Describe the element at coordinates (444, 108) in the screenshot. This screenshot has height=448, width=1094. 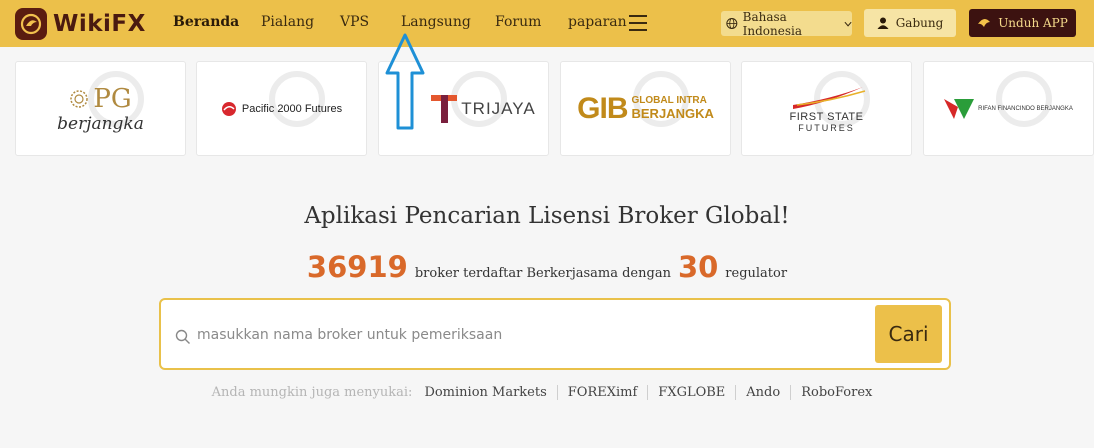
I see `trijaya-logo-icon` at that location.